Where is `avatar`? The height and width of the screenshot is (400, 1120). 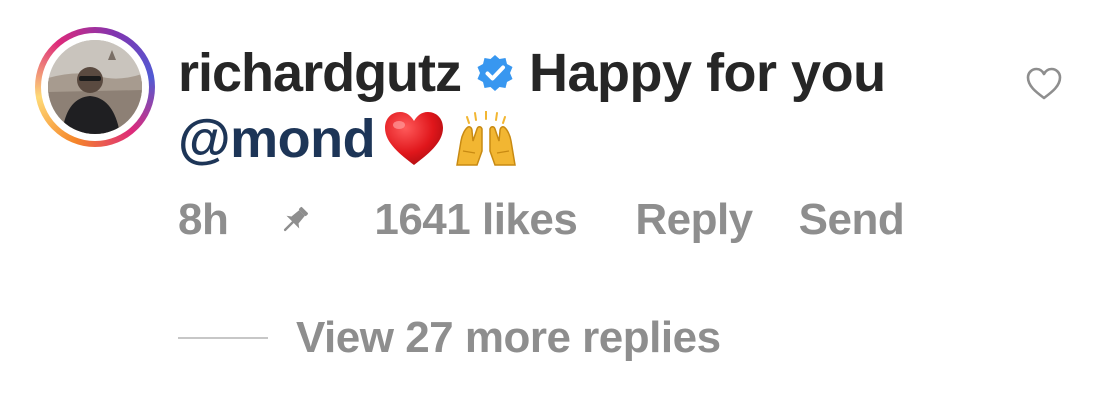 avatar is located at coordinates (95, 87).